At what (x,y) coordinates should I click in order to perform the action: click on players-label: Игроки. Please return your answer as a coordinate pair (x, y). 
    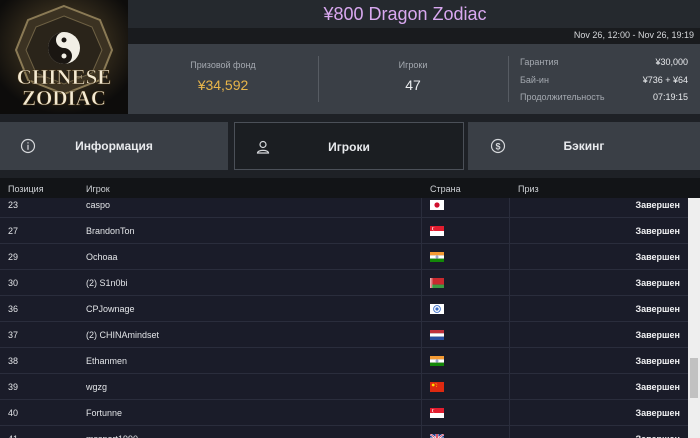
    Looking at the image, I should click on (413, 65).